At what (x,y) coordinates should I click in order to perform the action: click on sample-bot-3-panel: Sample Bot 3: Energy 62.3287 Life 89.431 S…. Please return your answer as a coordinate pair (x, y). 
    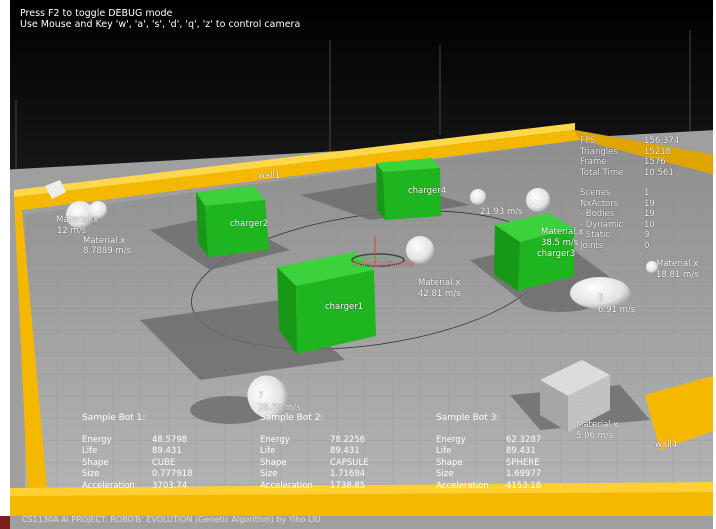
    Looking at the image, I should click on (521, 452).